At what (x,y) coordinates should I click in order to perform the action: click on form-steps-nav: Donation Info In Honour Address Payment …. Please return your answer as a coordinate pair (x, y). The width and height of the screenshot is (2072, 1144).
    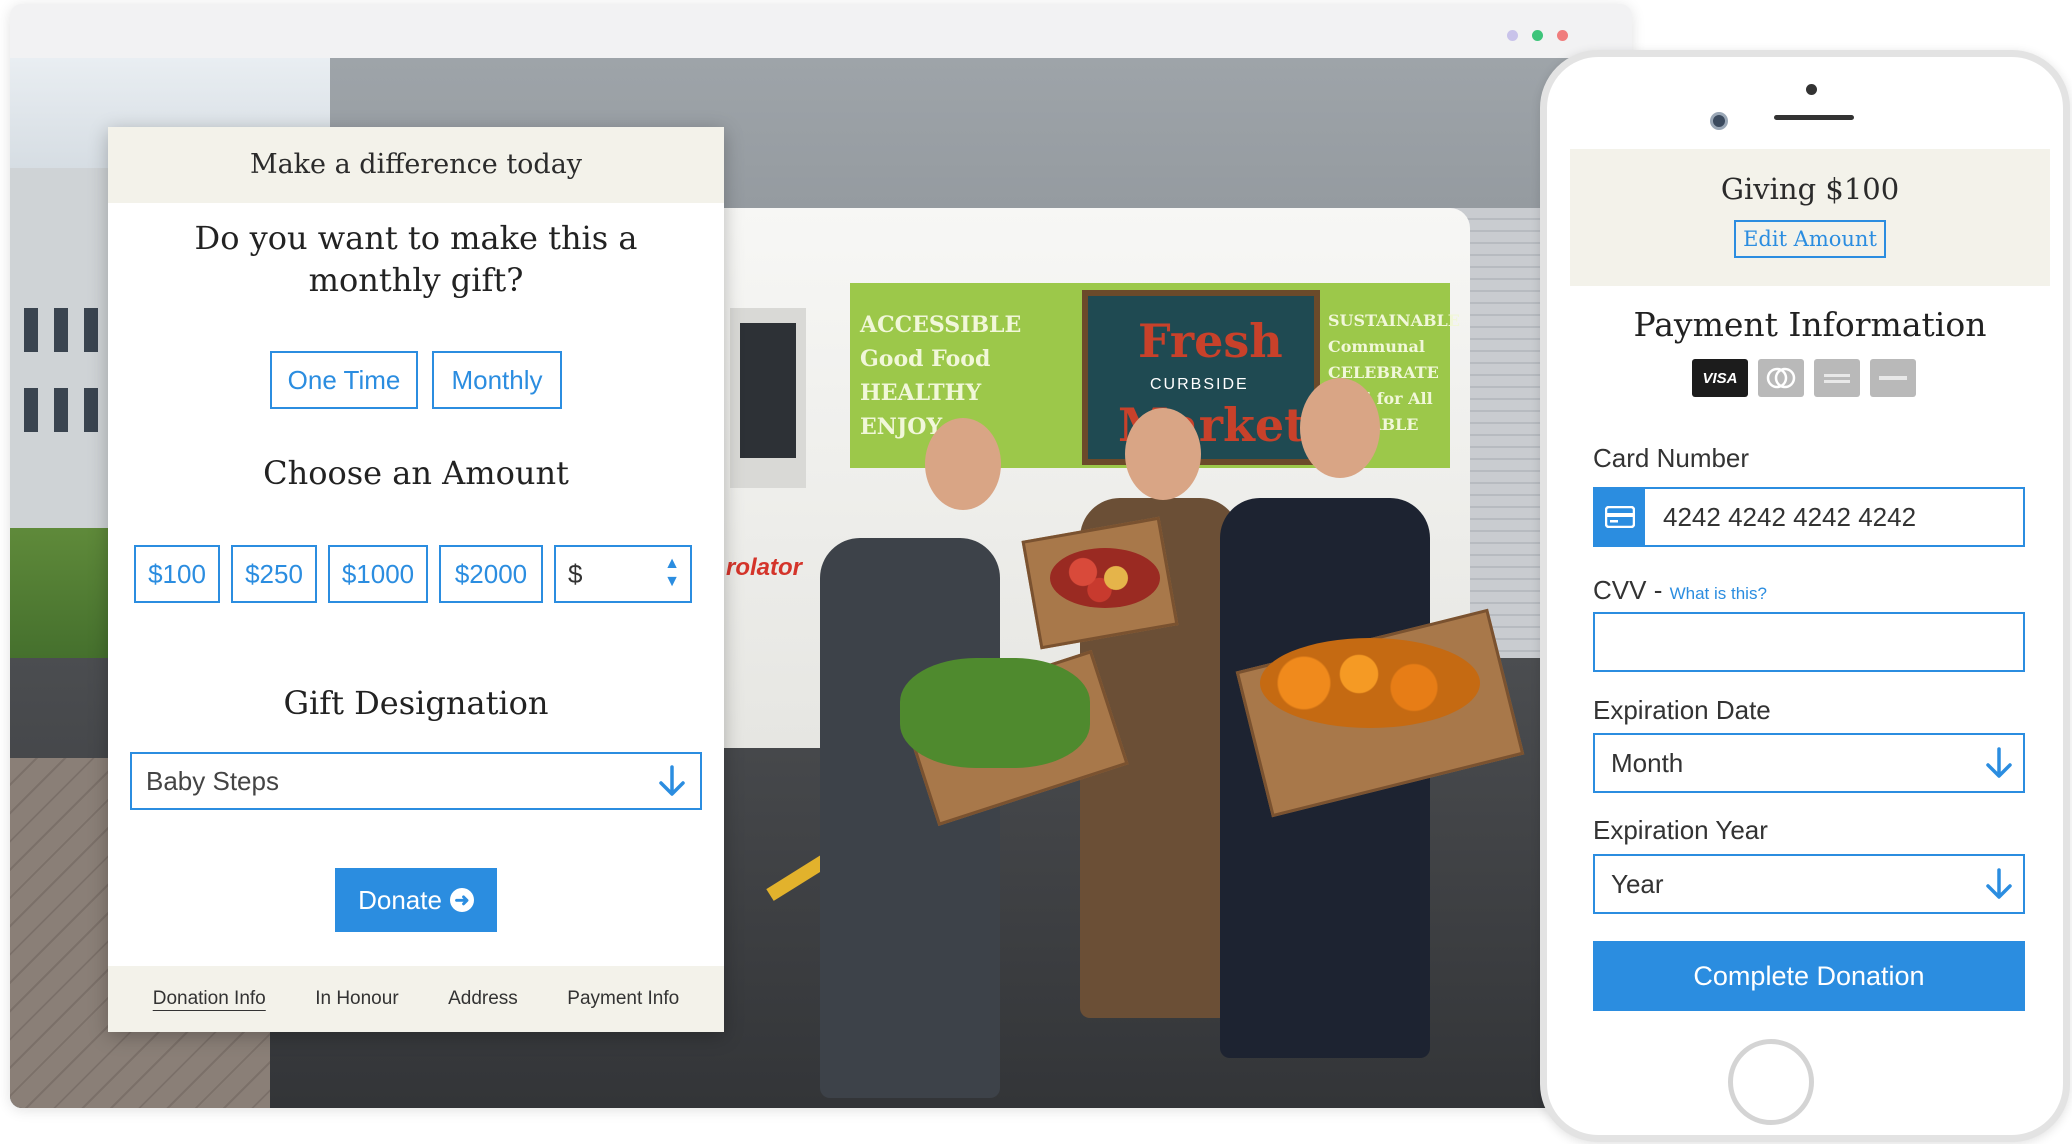
    Looking at the image, I should click on (416, 999).